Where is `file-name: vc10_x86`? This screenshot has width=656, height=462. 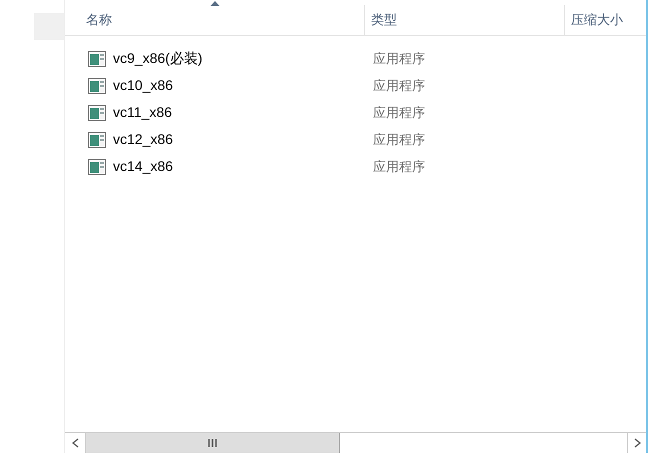 file-name: vc10_x86 is located at coordinates (215, 85).